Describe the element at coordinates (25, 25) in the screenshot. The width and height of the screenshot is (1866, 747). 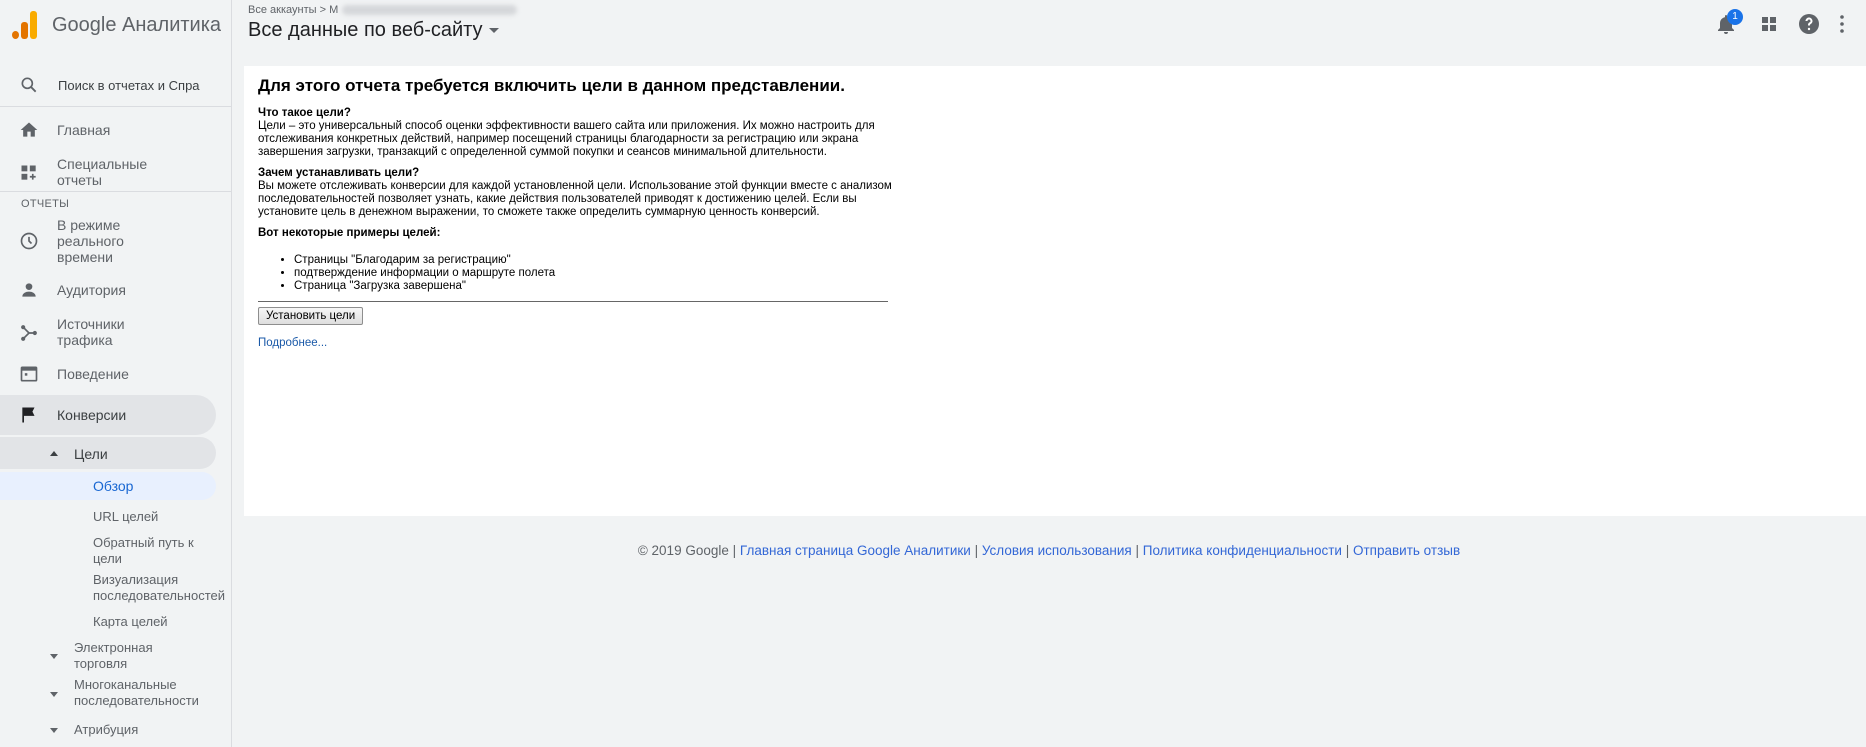
I see `analytics-logo-icon` at that location.